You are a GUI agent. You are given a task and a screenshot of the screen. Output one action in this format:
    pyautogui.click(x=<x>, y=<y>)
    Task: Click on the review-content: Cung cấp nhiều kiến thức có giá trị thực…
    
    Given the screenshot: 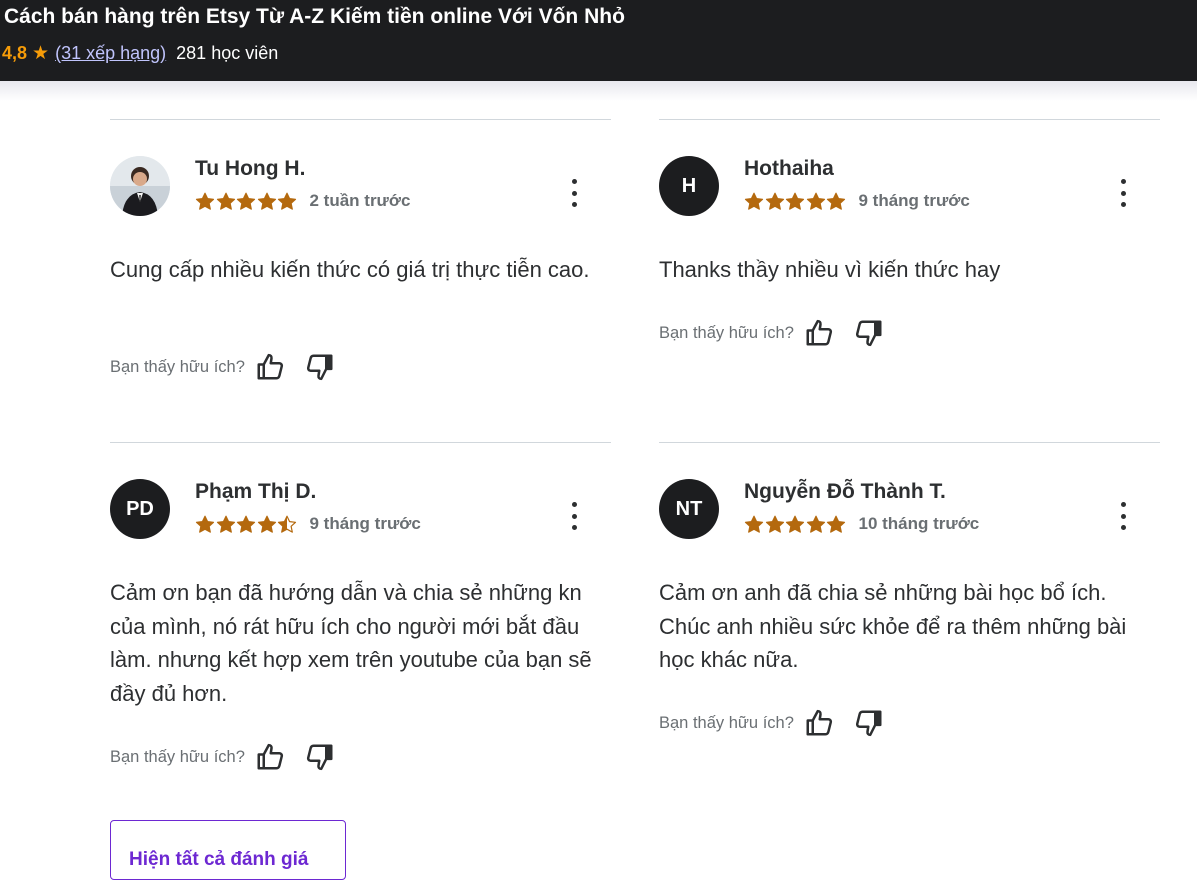 What is the action you would take?
    pyautogui.click(x=350, y=269)
    